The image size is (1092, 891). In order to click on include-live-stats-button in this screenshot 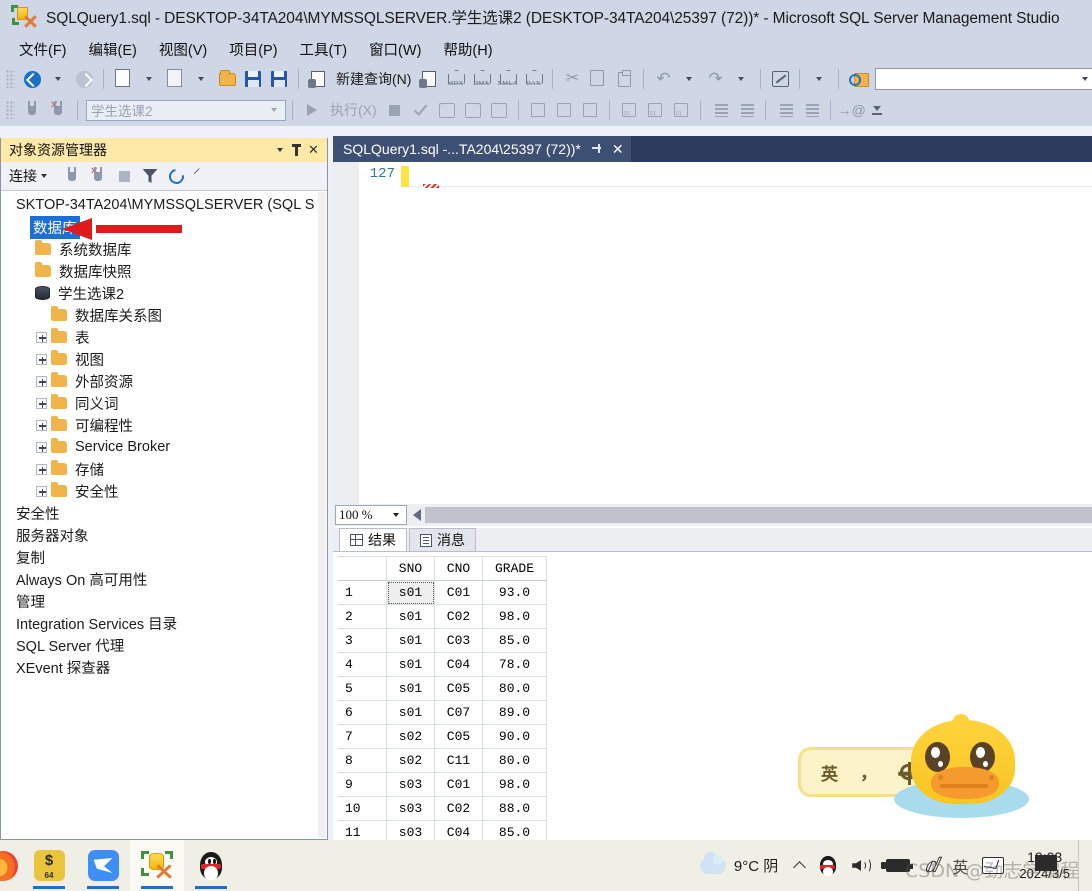, I will do `click(564, 110)`.